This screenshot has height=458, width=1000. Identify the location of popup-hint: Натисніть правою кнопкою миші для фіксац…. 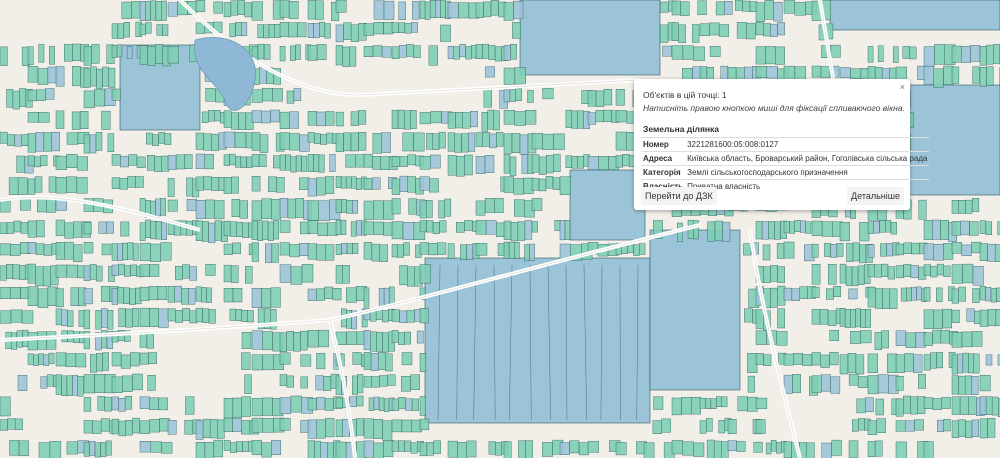
(774, 108).